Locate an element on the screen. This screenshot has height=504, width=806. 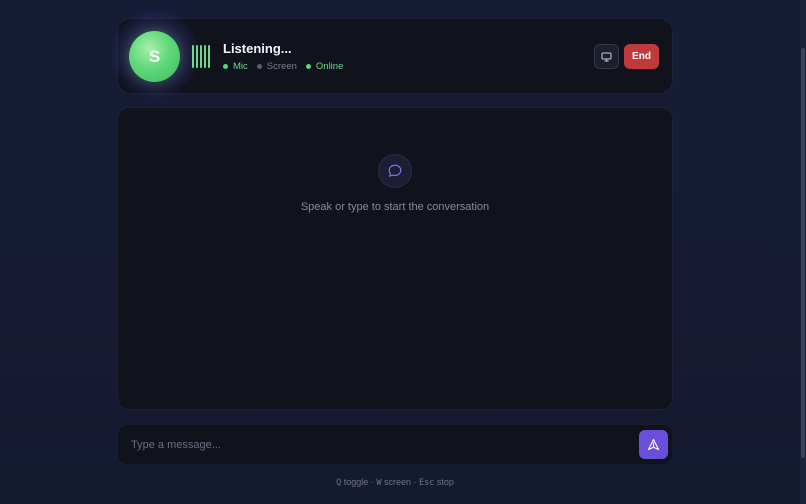
screen-indicator-label: Screen is located at coordinates (281, 66).